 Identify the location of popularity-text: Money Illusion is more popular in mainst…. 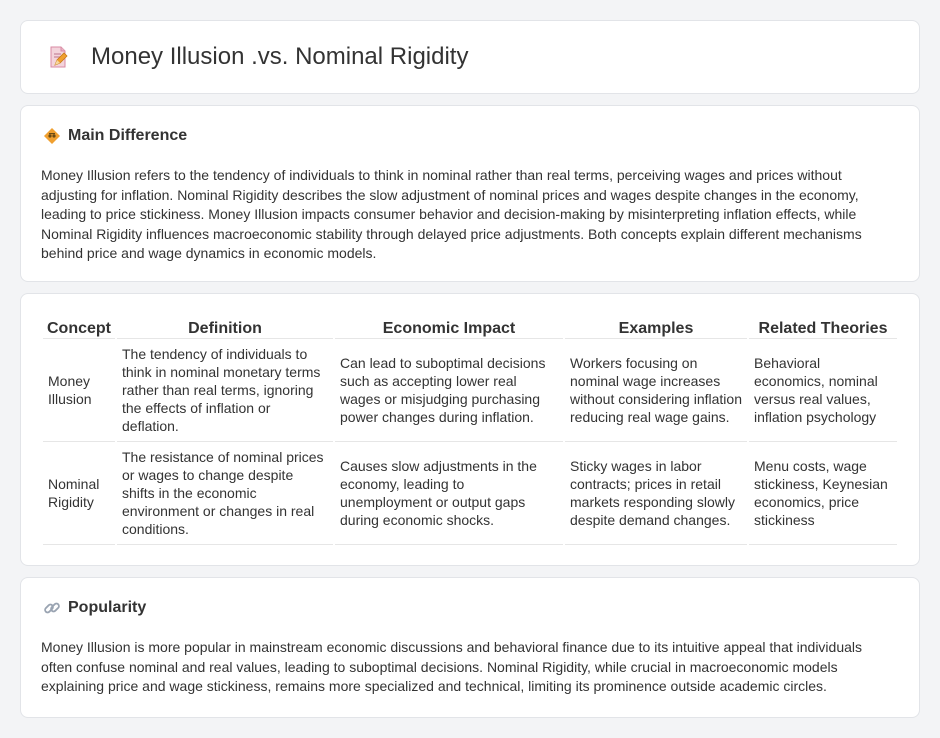
(452, 666).